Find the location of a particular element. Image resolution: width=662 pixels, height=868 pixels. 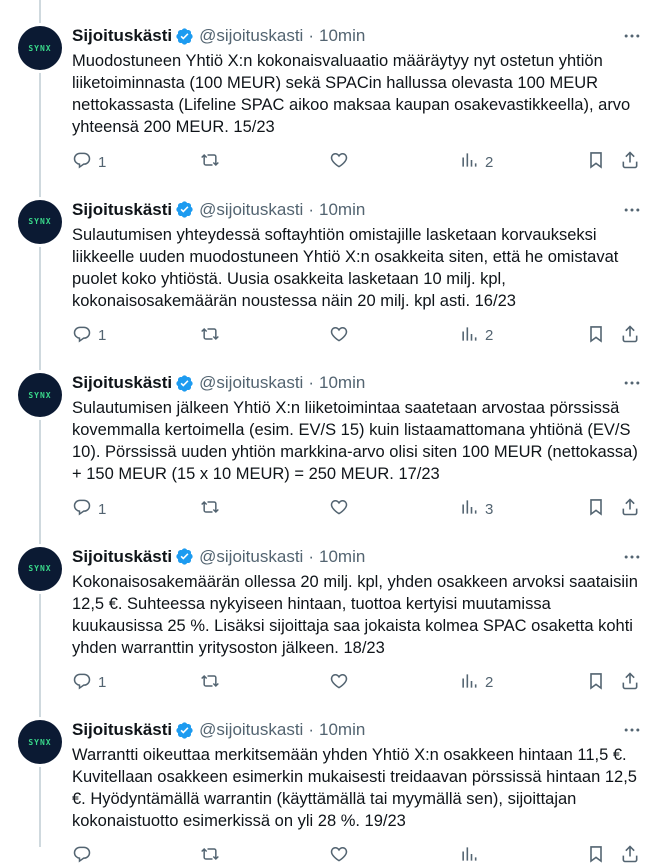

reply-button is located at coordinates (85, 856).